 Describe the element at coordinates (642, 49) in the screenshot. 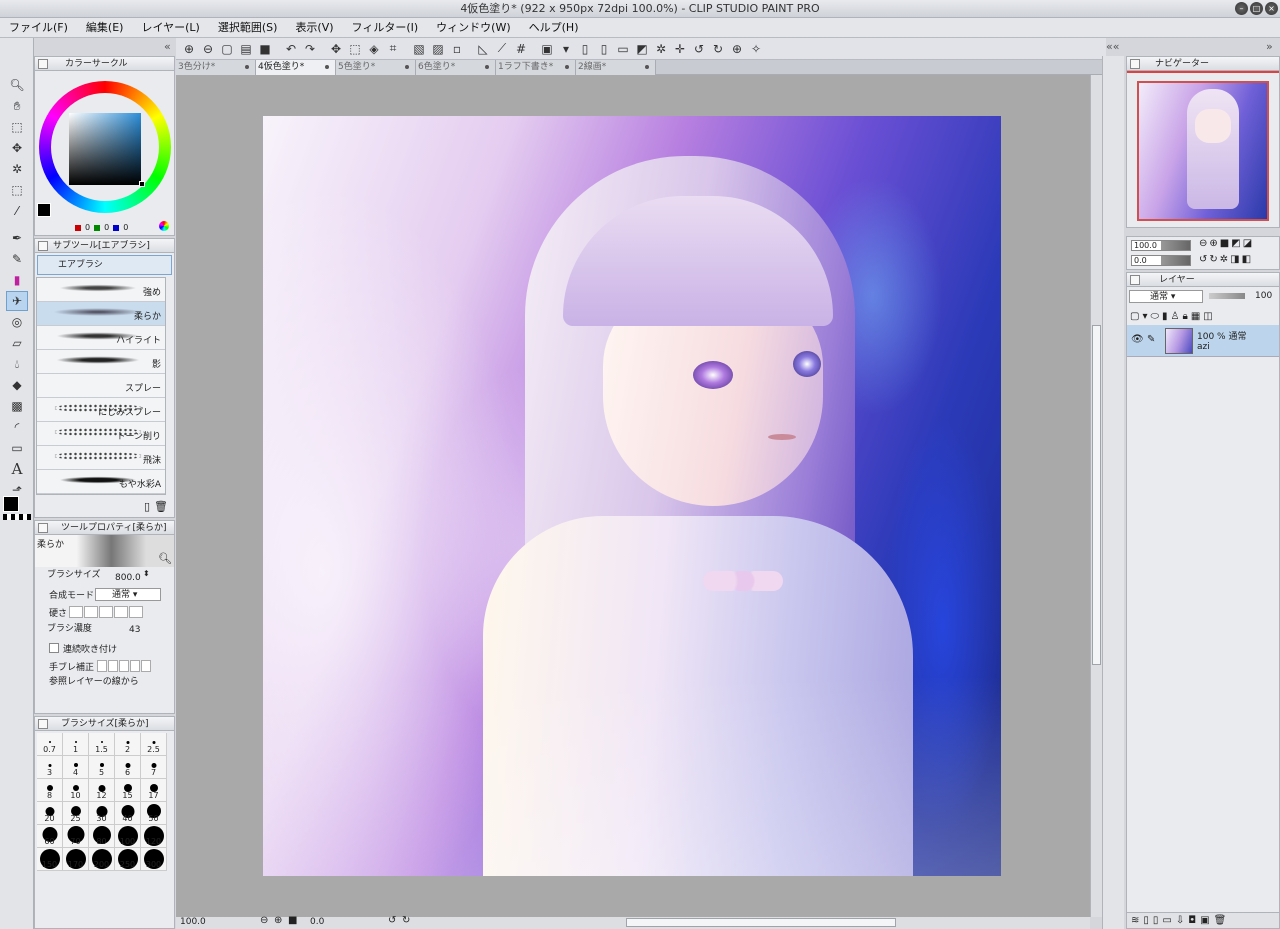

I see `reference-icon: ◩` at that location.